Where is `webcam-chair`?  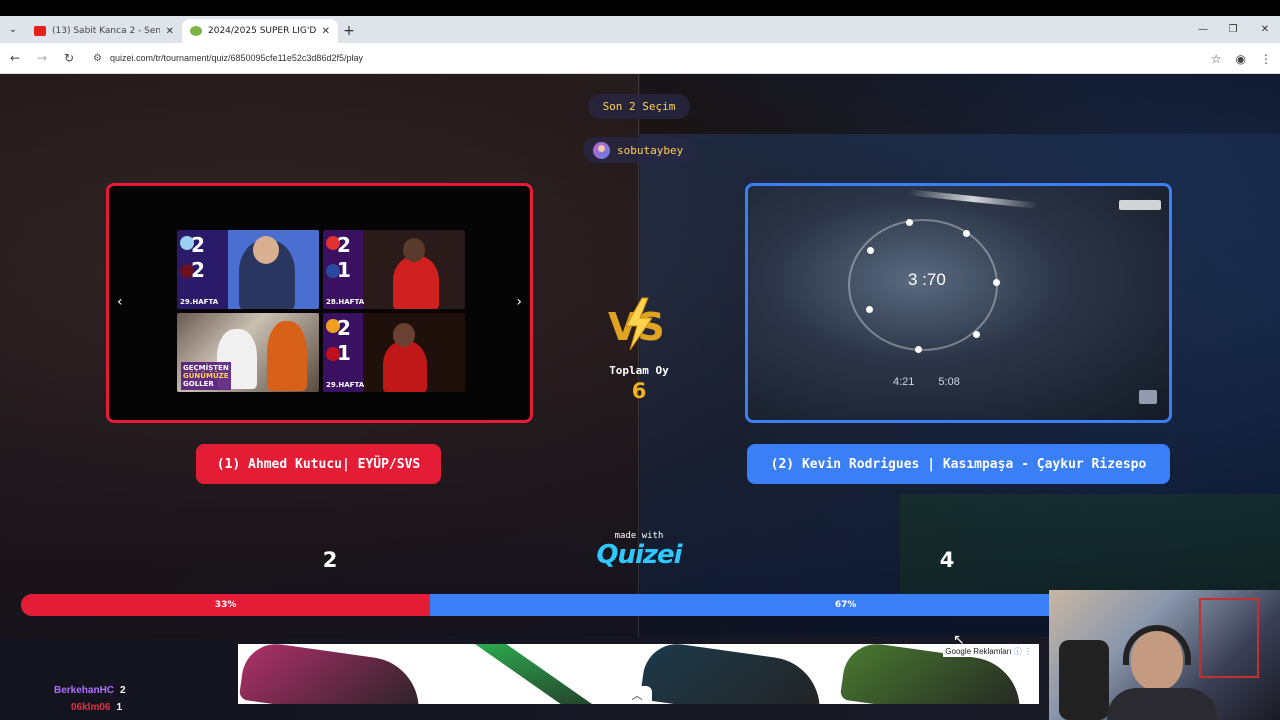
webcam-chair is located at coordinates (1084, 680).